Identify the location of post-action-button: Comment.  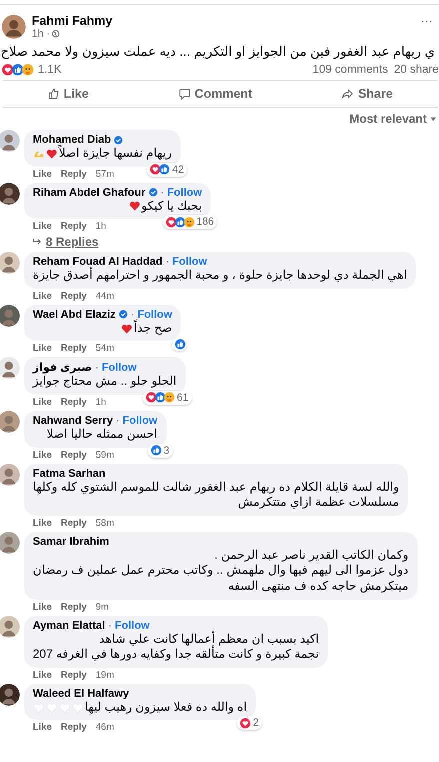
(215, 94).